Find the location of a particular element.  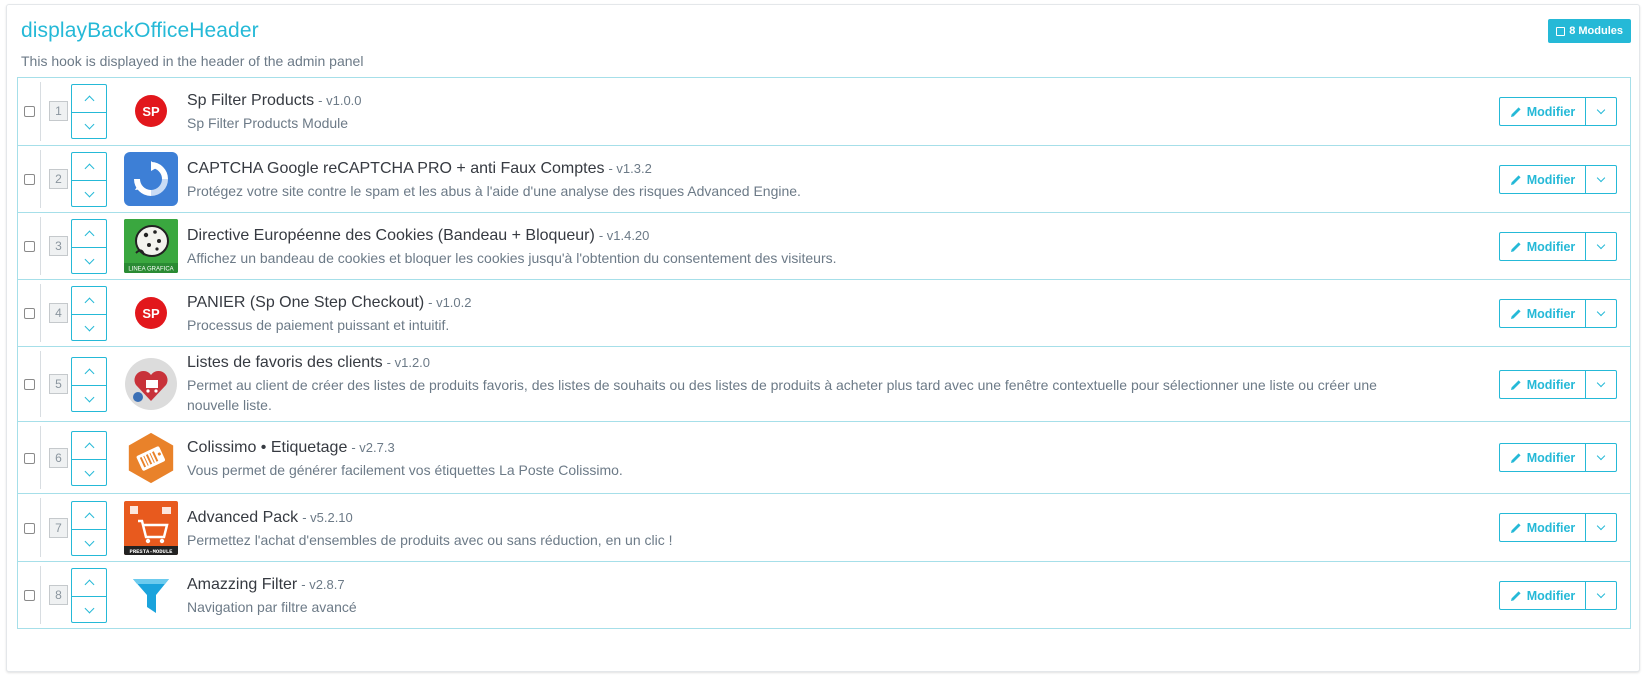

module-description: Sp Filter Products Module is located at coordinates (268, 123).